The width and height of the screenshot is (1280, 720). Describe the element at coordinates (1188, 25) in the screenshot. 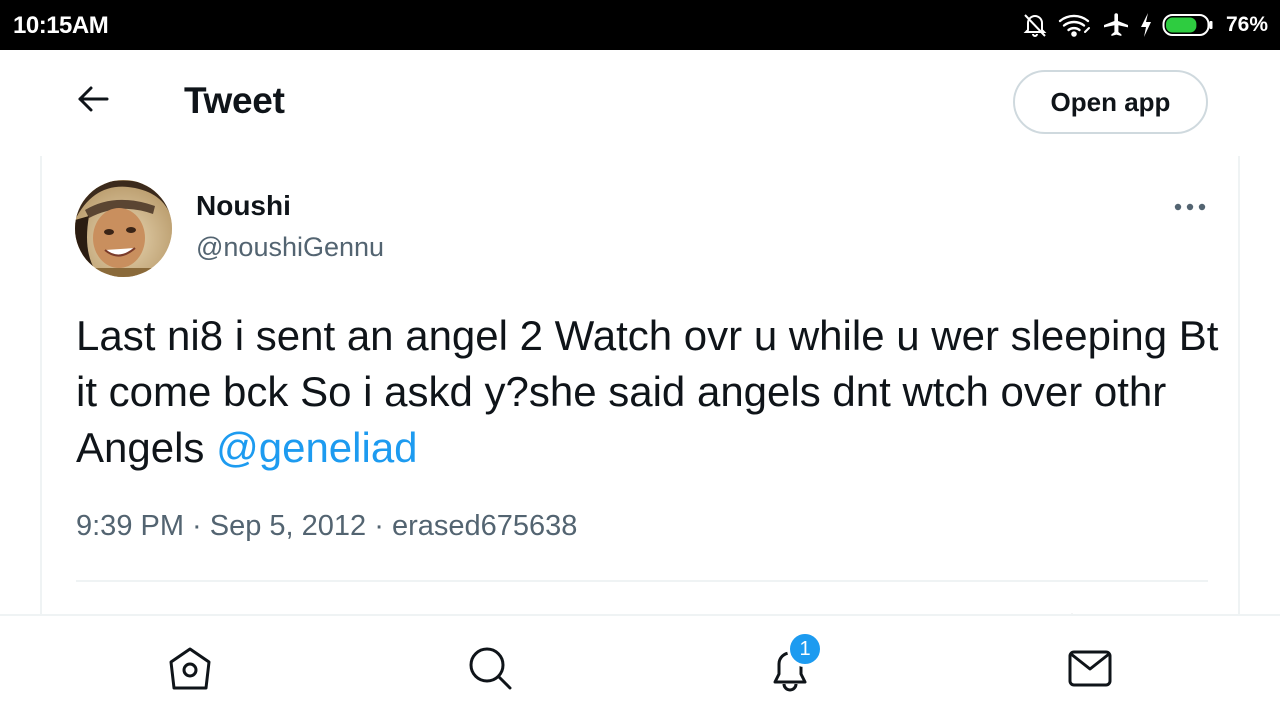

I see `battery-icon` at that location.